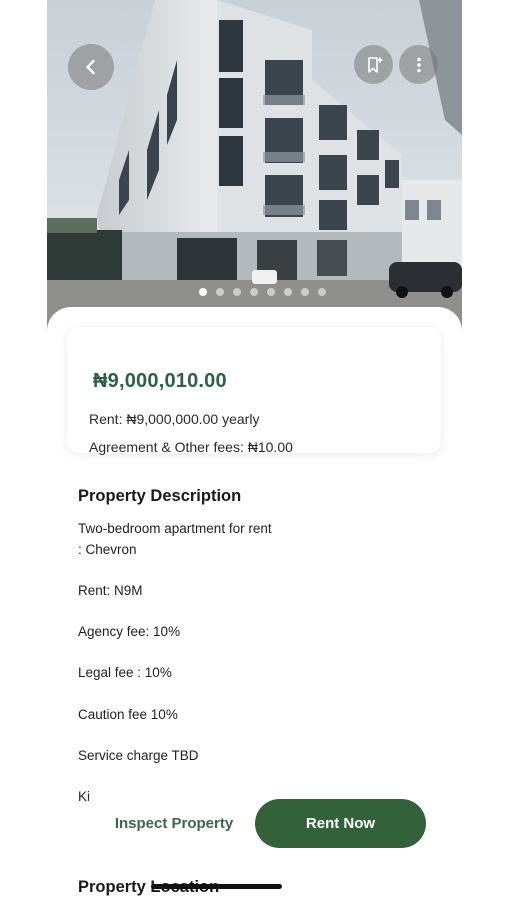  I want to click on description-line: Legal fee : 10%, so click(125, 672).